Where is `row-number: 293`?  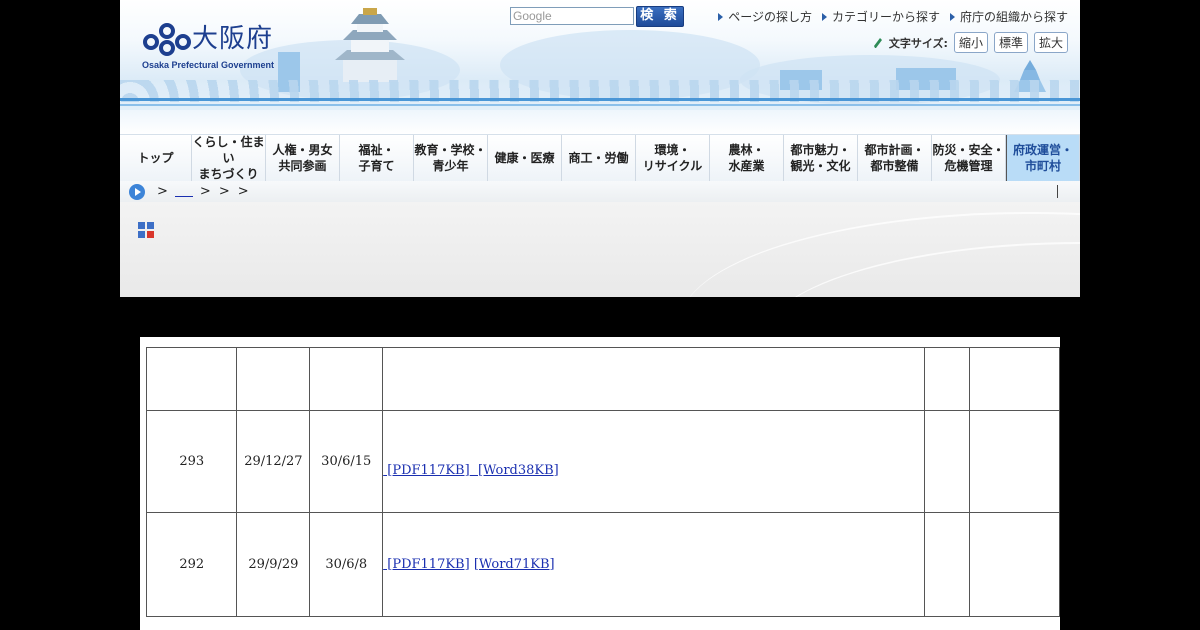
row-number: 293 is located at coordinates (191, 461).